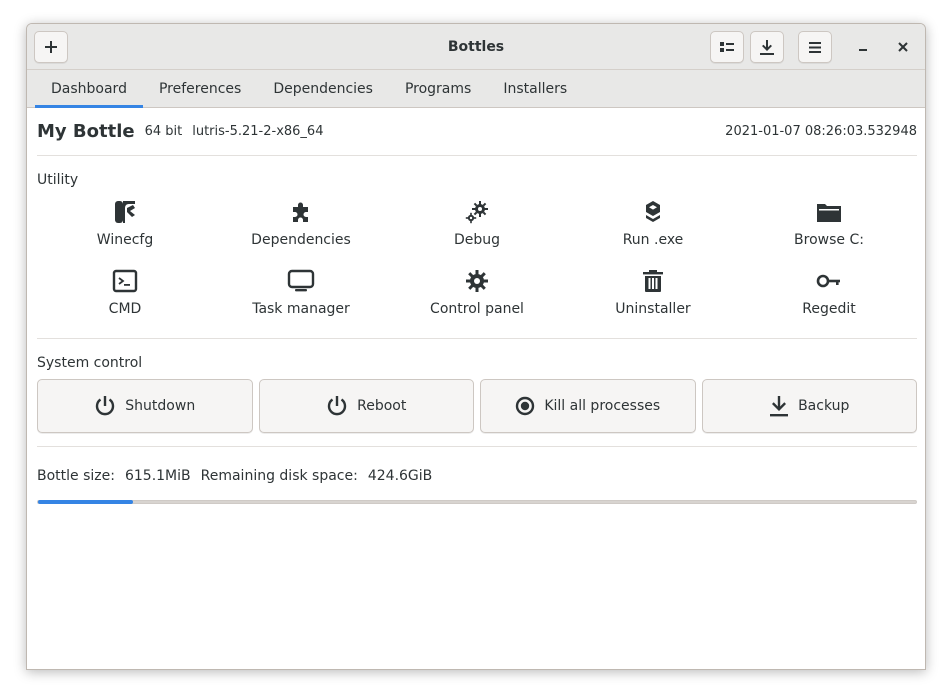 This screenshot has width=952, height=699. I want to click on window-title: Bottles, so click(476, 47).